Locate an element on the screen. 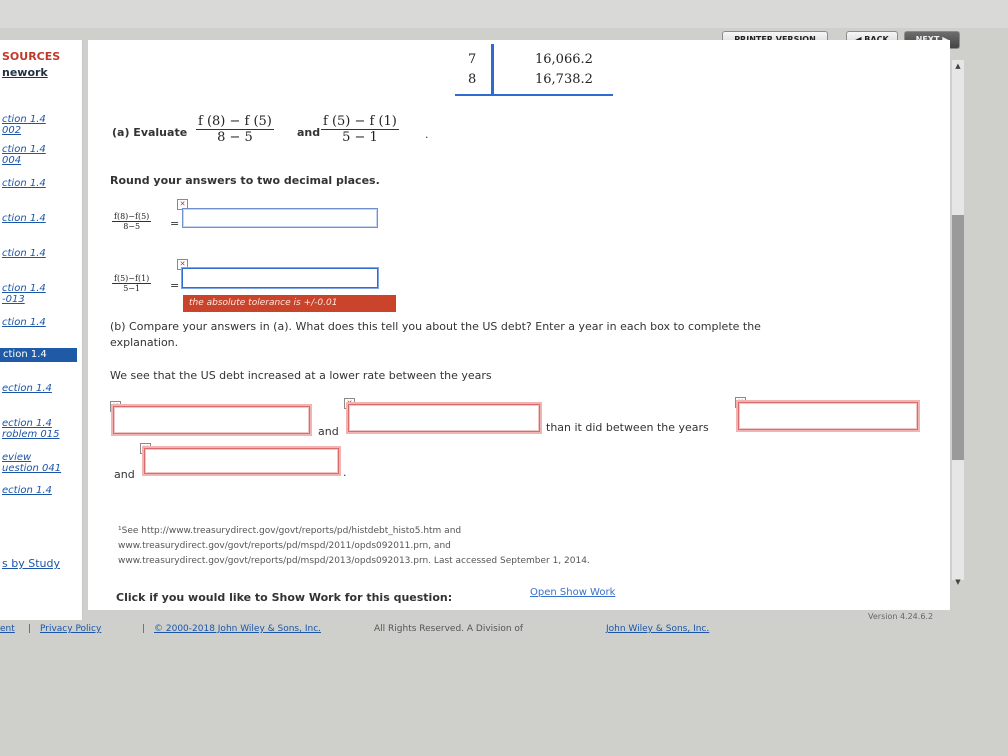 This screenshot has width=1008, height=756. fraction-2: f (5) − f (1) 5 − 1 is located at coordinates (360, 129).